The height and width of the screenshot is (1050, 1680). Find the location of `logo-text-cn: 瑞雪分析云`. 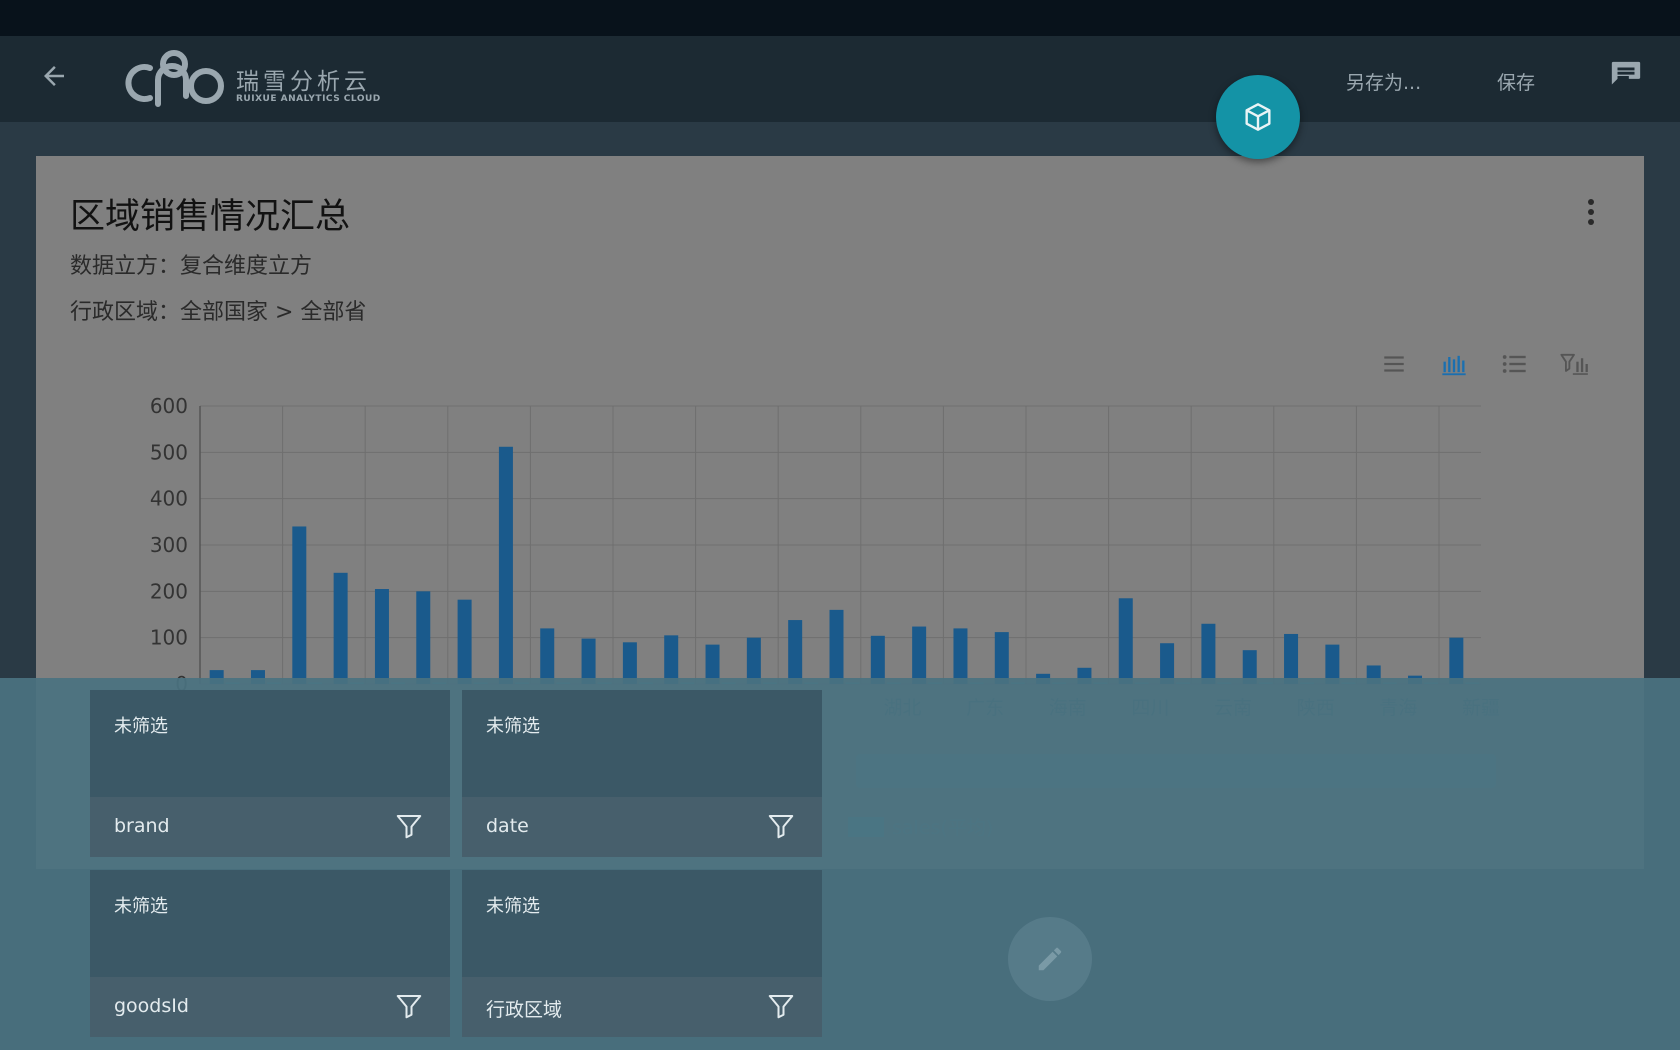

logo-text-cn: 瑞雪分析云 is located at coordinates (303, 82).